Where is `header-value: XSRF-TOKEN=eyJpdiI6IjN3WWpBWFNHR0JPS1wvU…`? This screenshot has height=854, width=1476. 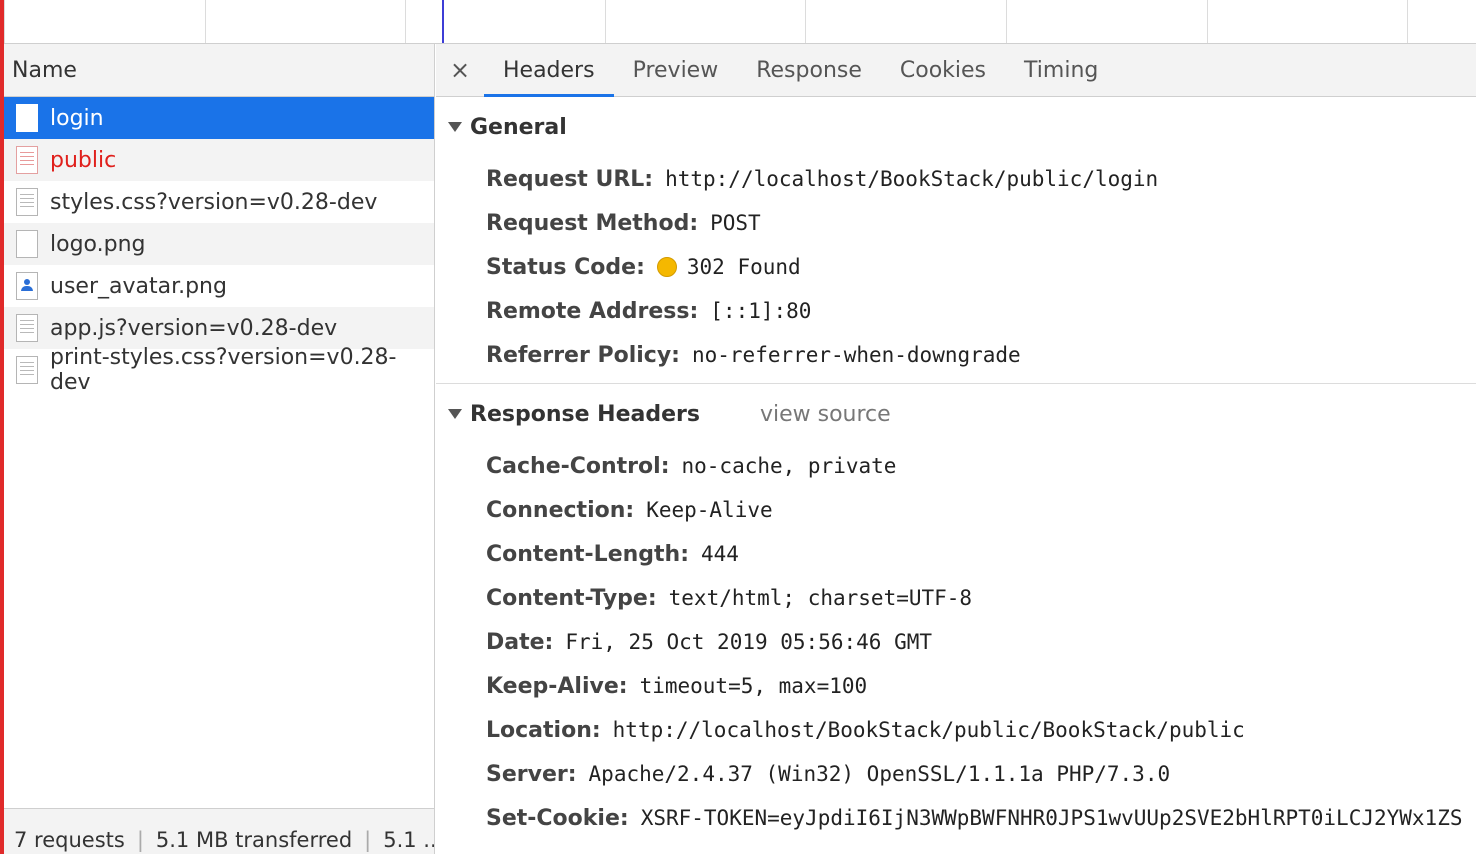 header-value: XSRF-TOKEN=eyJpdiI6IjN3WWpBWFNHR0JPS1wvU… is located at coordinates (1051, 818).